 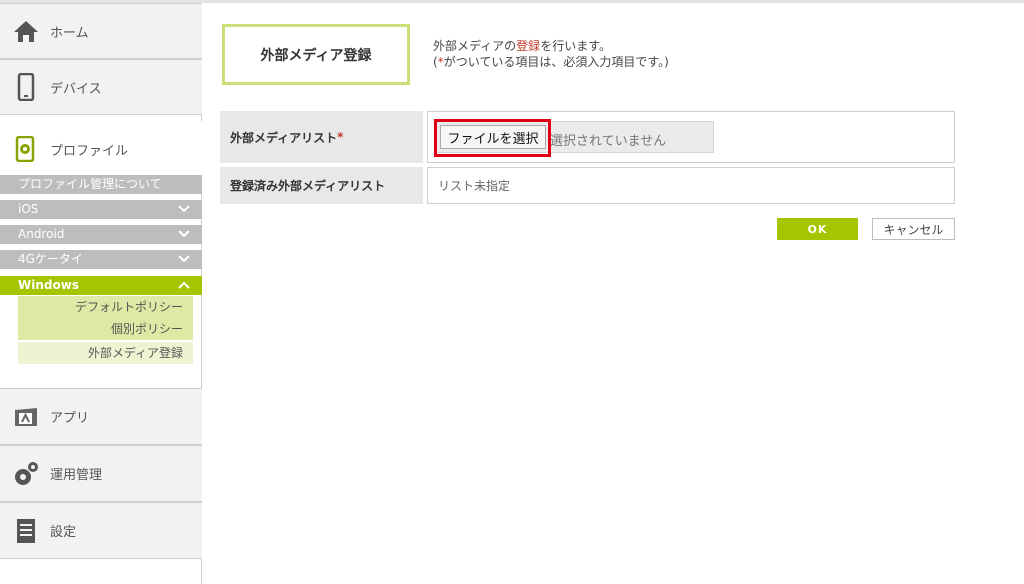 I want to click on desc-text: 外部メディアの, so click(x=475, y=46).